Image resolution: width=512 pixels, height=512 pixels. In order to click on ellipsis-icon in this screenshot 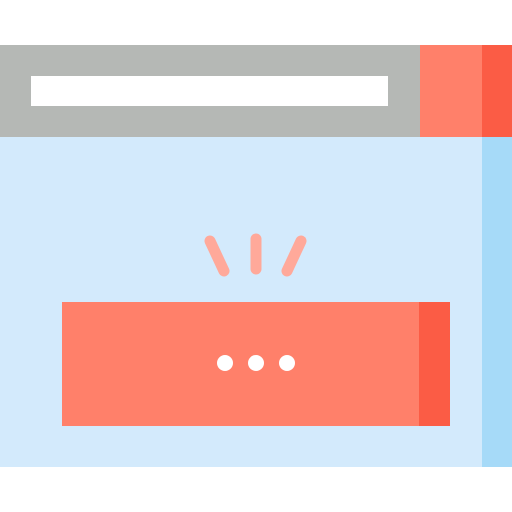, I will do `click(256, 363)`.